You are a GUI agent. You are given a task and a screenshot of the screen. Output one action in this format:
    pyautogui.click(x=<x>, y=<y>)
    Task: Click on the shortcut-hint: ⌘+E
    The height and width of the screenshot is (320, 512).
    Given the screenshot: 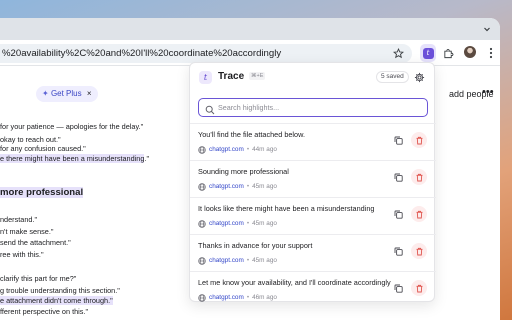 What is the action you would take?
    pyautogui.click(x=257, y=76)
    